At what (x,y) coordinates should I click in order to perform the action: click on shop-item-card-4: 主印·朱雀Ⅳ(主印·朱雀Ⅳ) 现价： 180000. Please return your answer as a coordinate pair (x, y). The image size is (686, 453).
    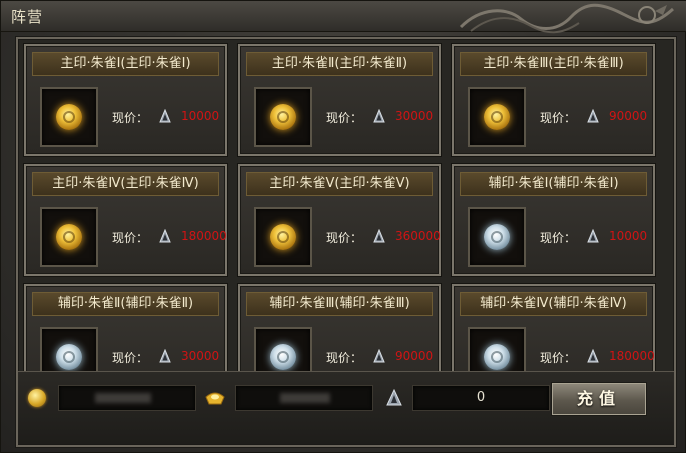
    Looking at the image, I should click on (125, 220).